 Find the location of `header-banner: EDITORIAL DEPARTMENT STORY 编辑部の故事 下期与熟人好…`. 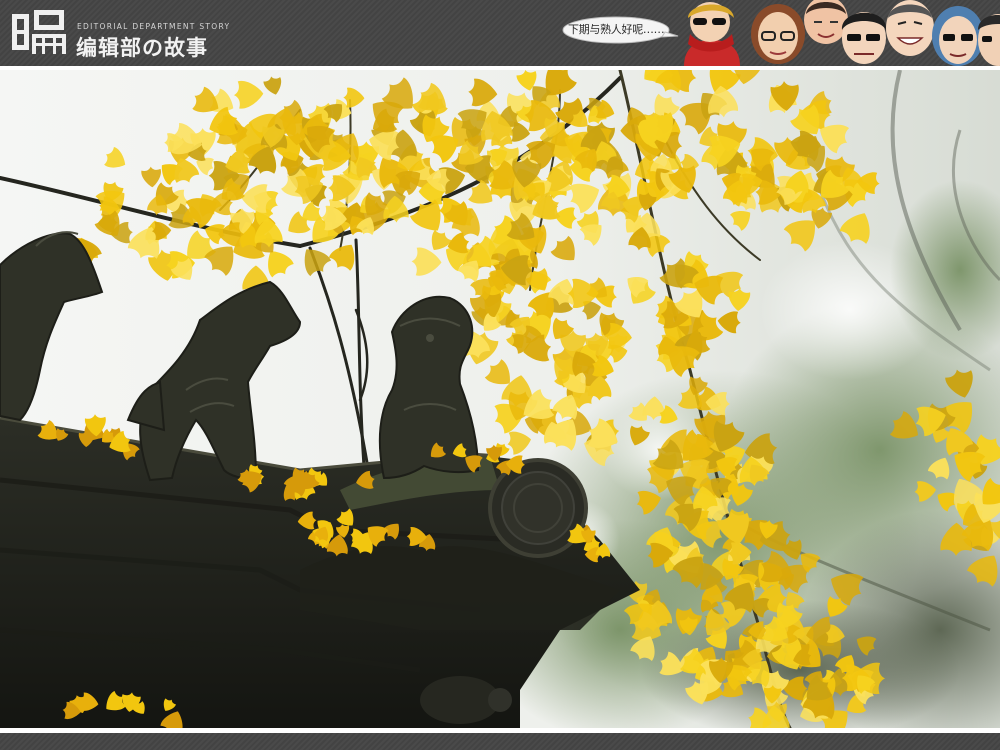

header-banner: EDITORIAL DEPARTMENT STORY 编辑部の故事 下期与熟人好… is located at coordinates (500, 33).